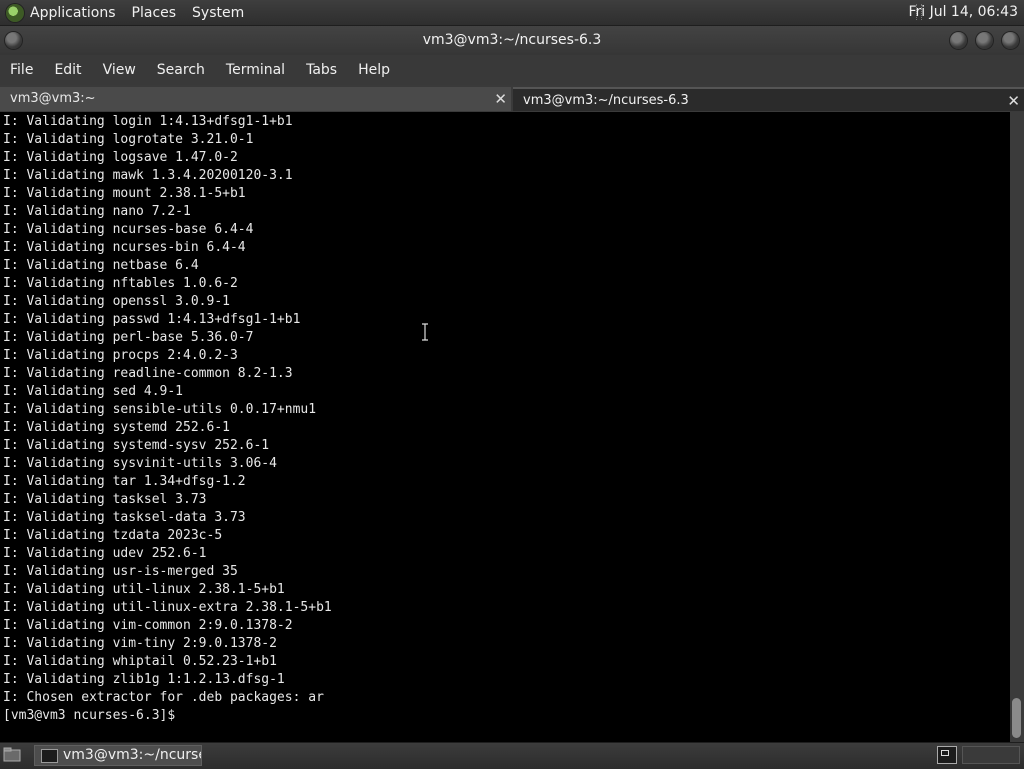 The width and height of the screenshot is (1024, 769). Describe the element at coordinates (124, 481) in the screenshot. I see `terminal-line: I: Validating tar 1.34+dfsg-1.2` at that location.